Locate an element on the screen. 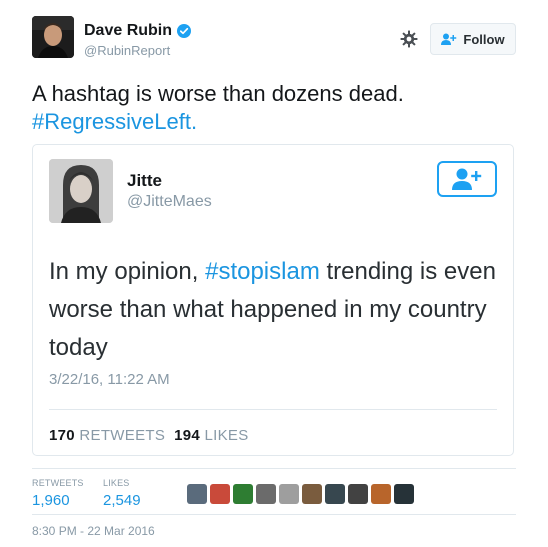 This screenshot has width=548, height=547. liker-avatars is located at coordinates (300, 494).